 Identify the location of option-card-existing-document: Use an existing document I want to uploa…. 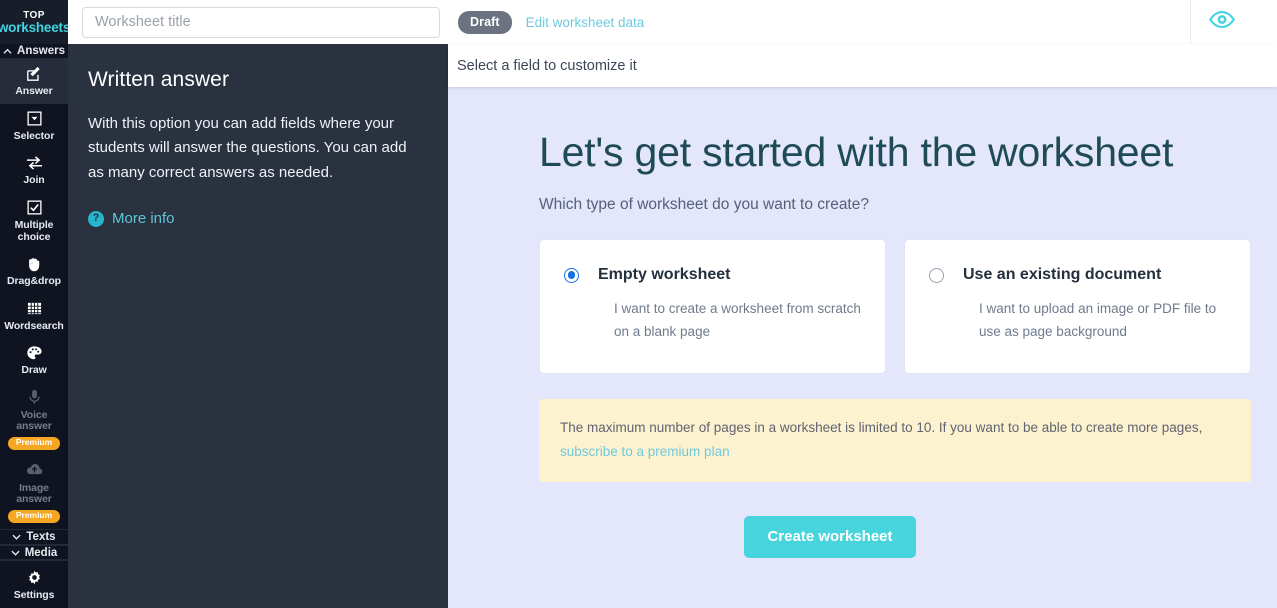
(1077, 307).